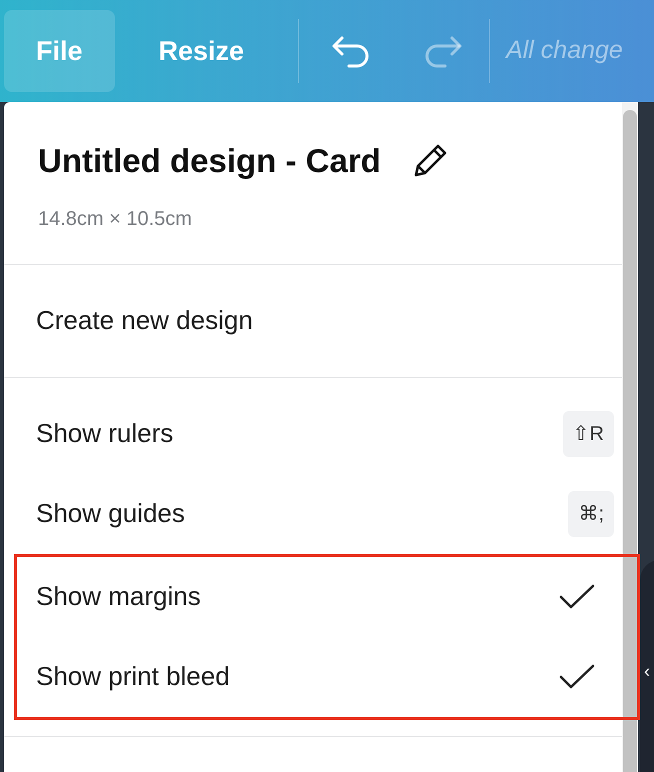 The height and width of the screenshot is (772, 654). Describe the element at coordinates (564, 50) in the screenshot. I see `save-status: All change` at that location.